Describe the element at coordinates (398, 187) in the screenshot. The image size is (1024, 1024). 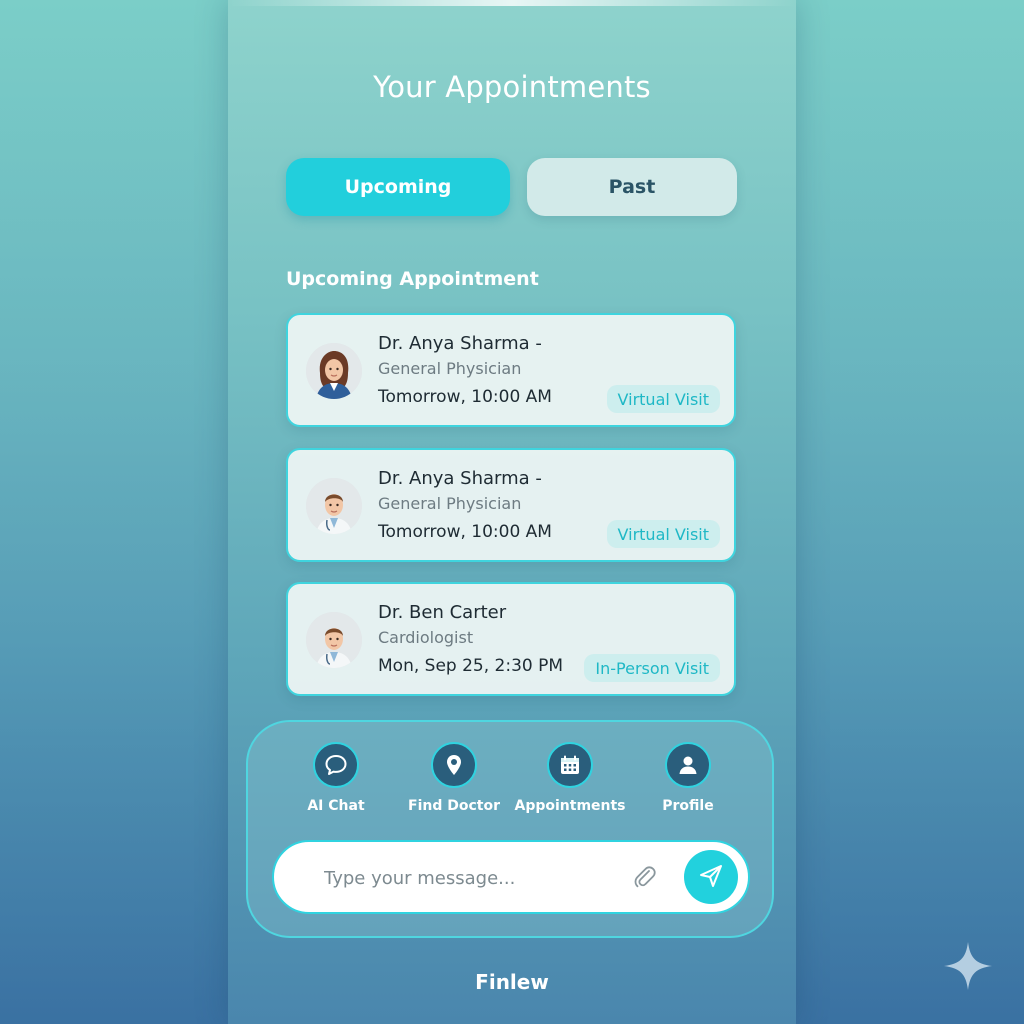
I see `tab-upcoming: Upcoming` at that location.